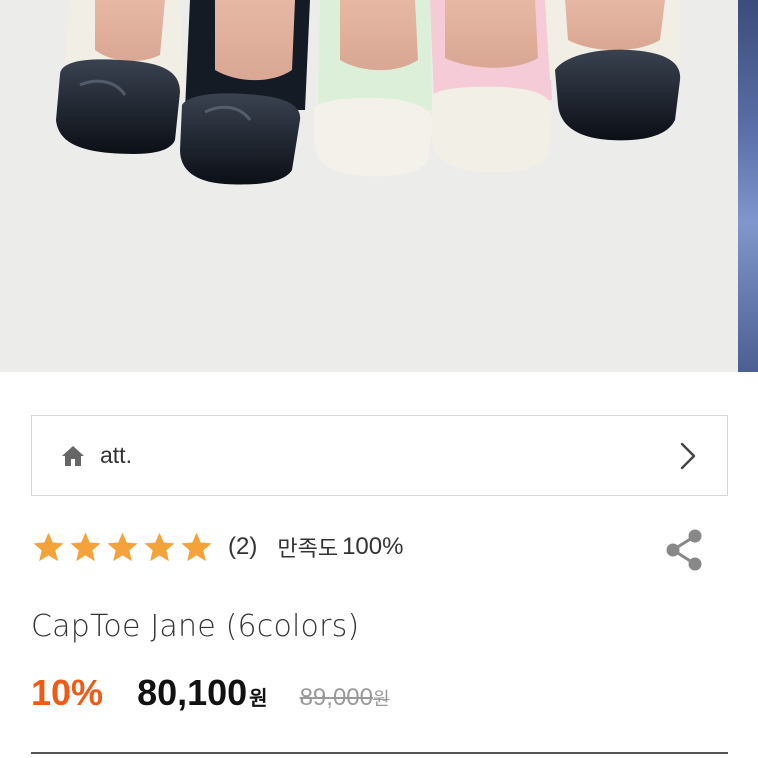  What do you see at coordinates (688, 456) in the screenshot?
I see `chevron-right-icon` at bounding box center [688, 456].